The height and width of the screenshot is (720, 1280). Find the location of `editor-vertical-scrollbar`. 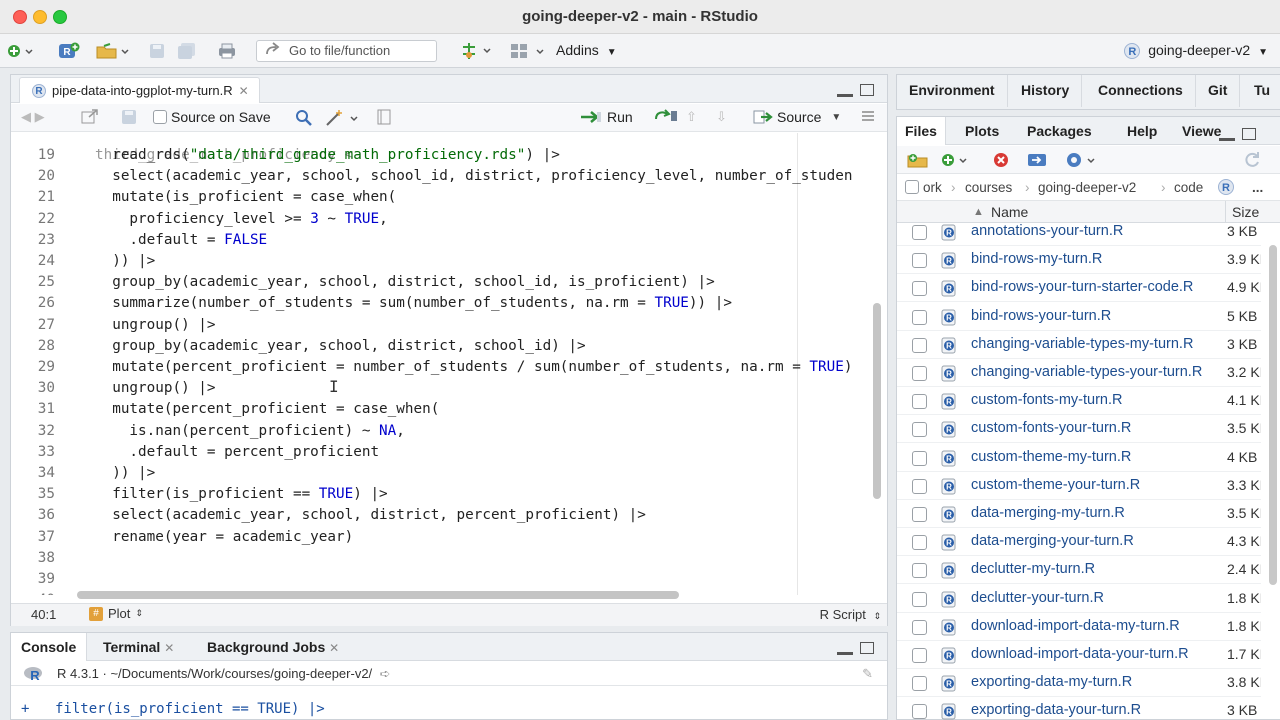

editor-vertical-scrollbar is located at coordinates (877, 401).